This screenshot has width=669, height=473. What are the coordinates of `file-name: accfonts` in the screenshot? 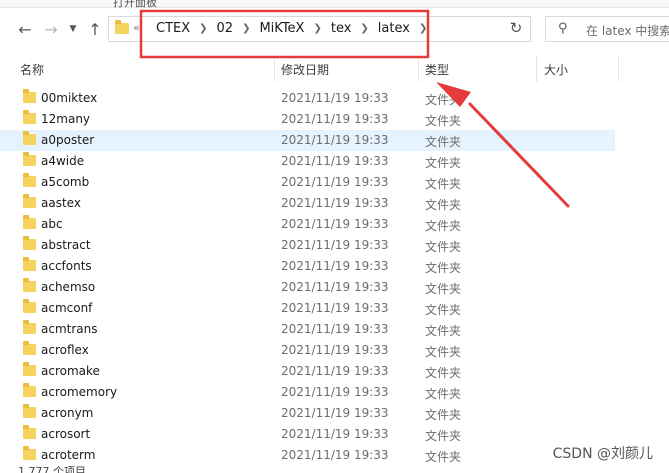 It's located at (66, 266).